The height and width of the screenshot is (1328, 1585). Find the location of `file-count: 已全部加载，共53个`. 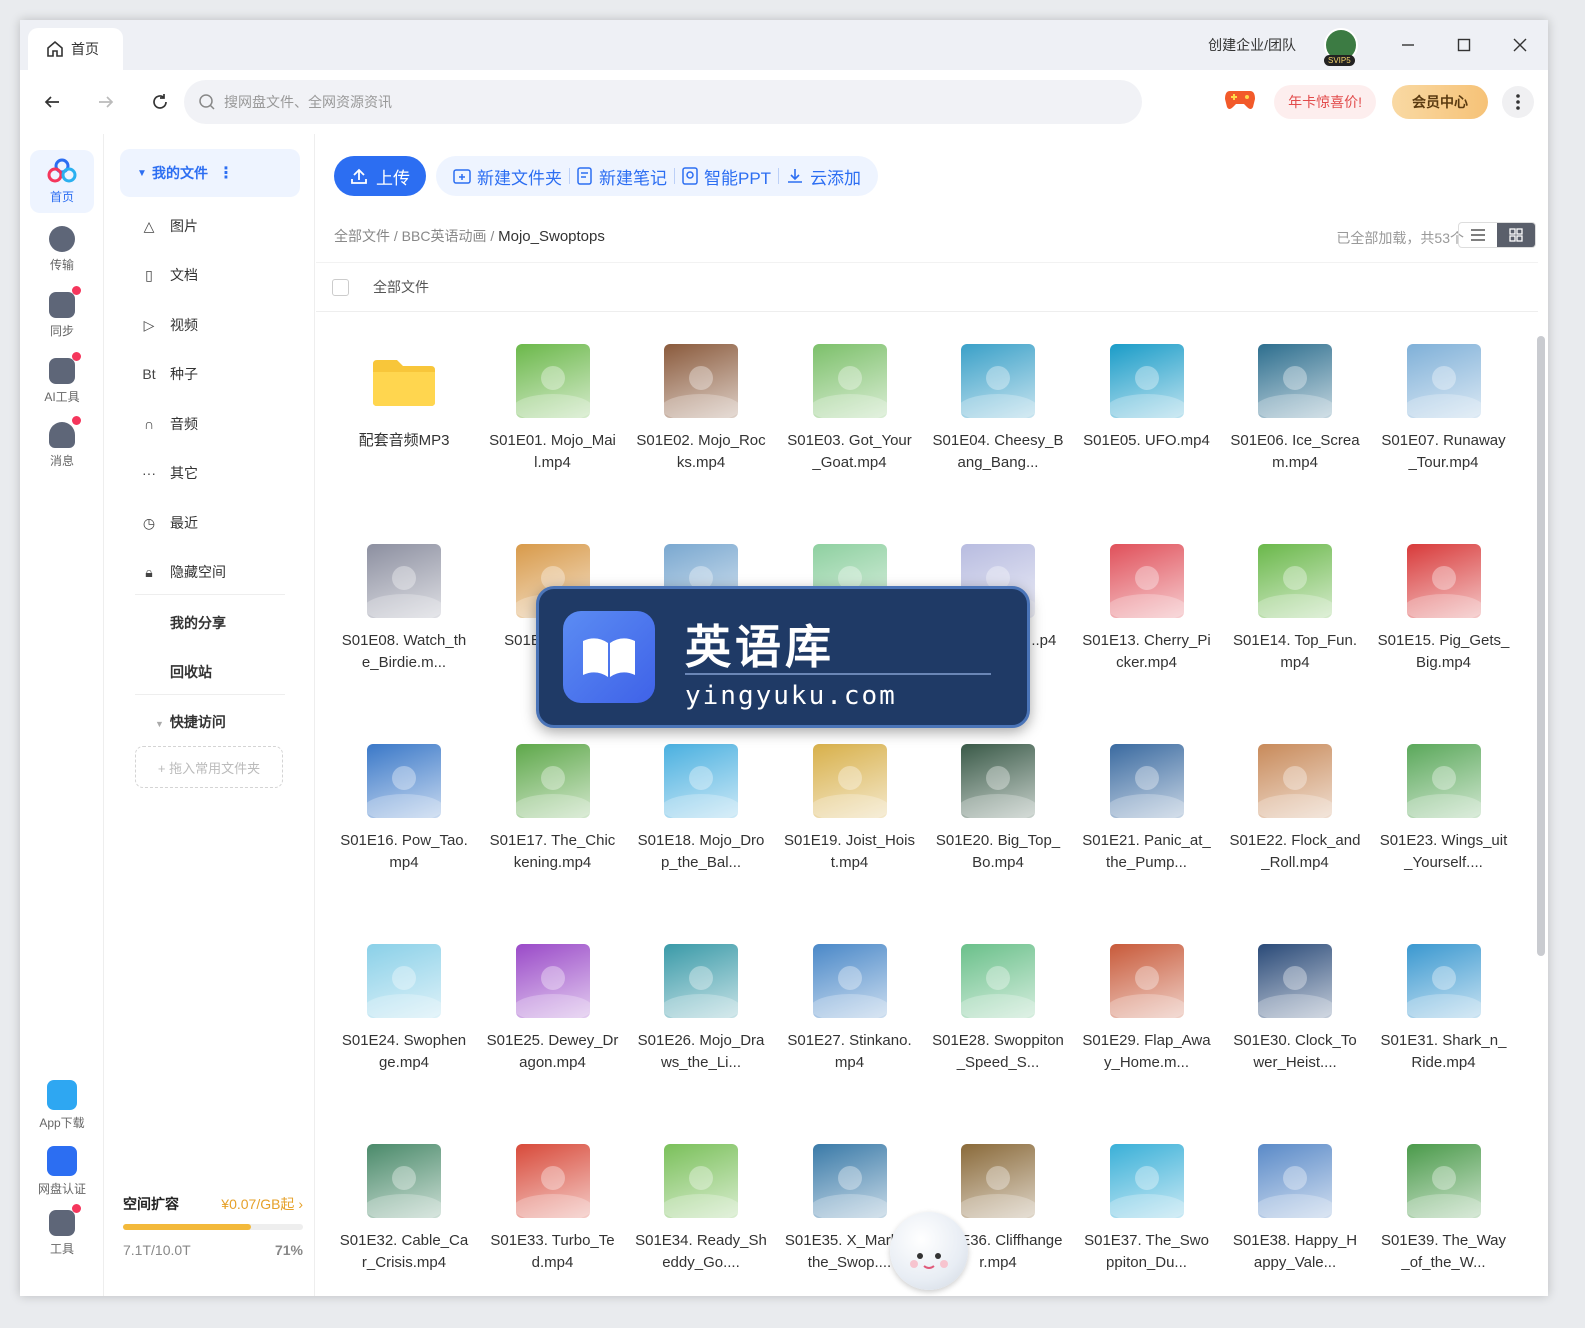

file-count: 已全部加载，共53个 is located at coordinates (1400, 238).